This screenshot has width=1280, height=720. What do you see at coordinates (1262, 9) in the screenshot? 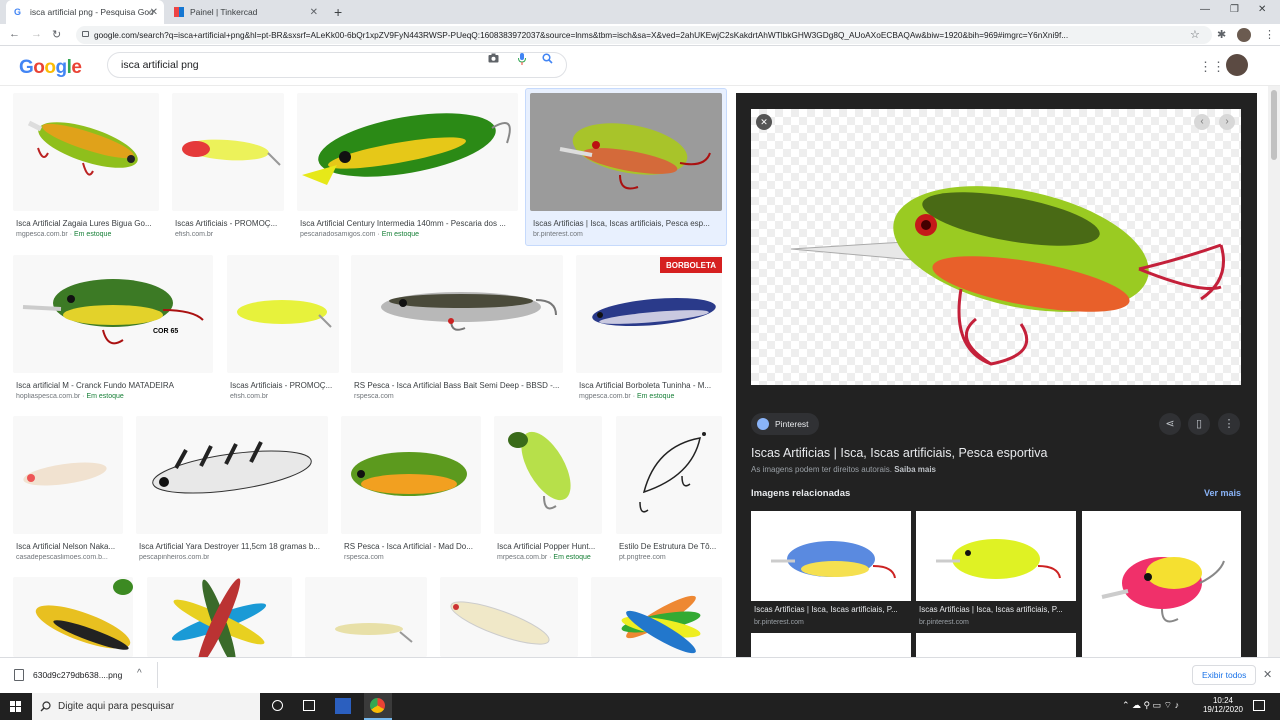
I see `close-window-icon: ✕` at bounding box center [1262, 9].